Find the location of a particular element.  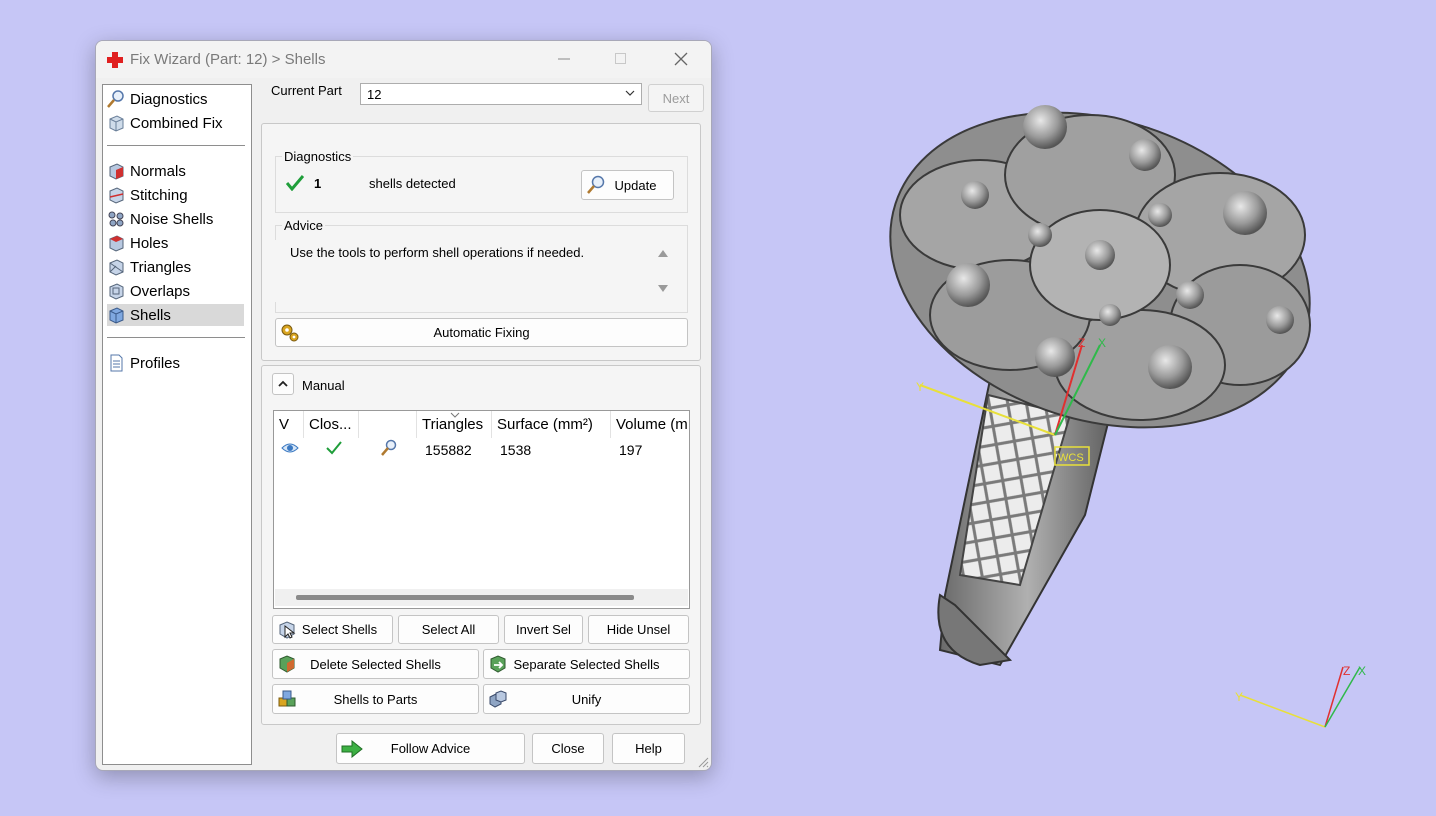

nav-label: Stitching is located at coordinates (159, 195).